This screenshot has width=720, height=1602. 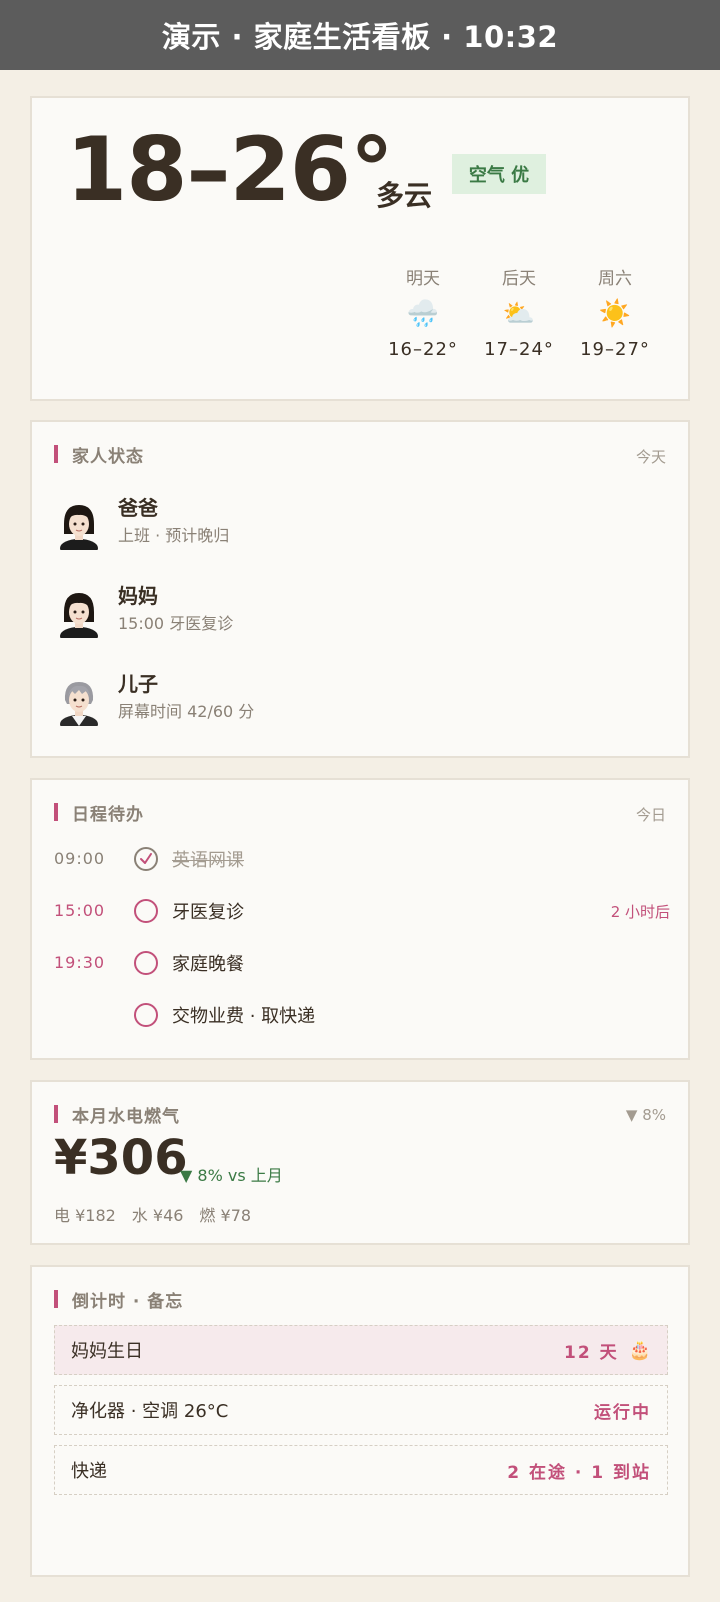 What do you see at coordinates (208, 860) in the screenshot?
I see `task-text: 英语网课` at bounding box center [208, 860].